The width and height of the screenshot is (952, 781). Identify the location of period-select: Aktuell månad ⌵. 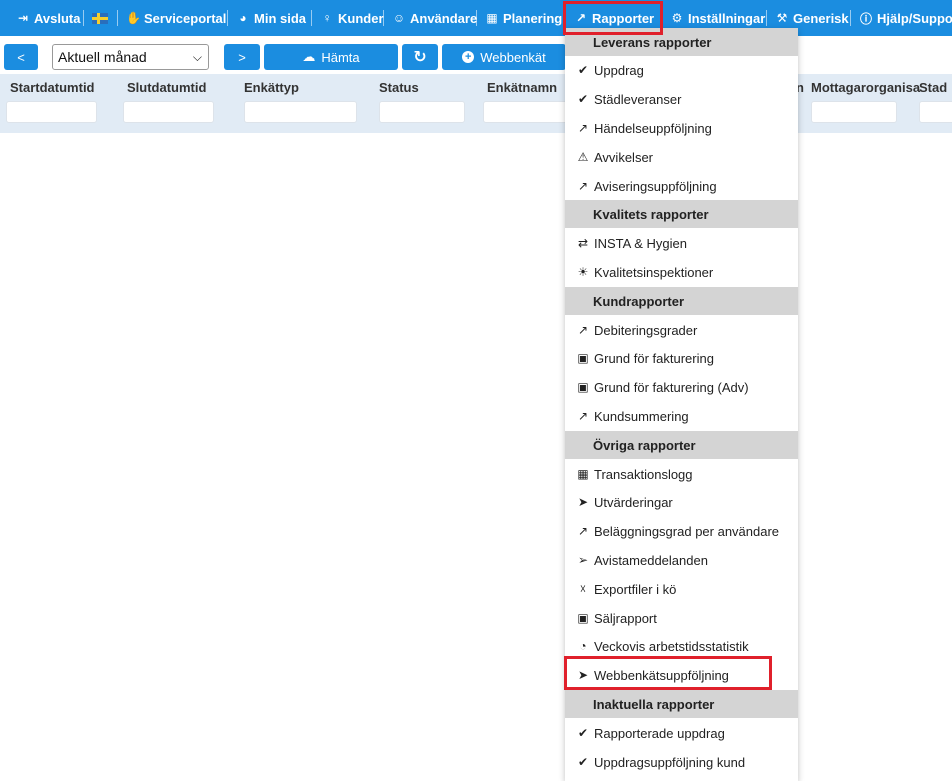
(130, 57).